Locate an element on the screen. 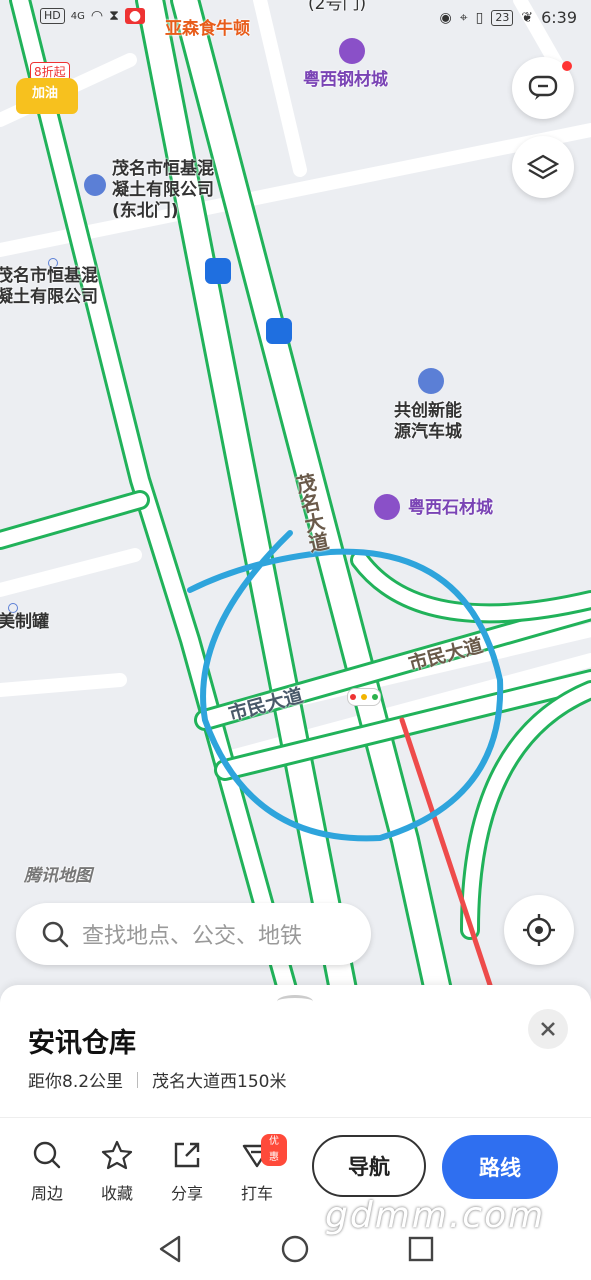 Image resolution: width=591 pixels, height=1280 pixels. route-button: 路线 is located at coordinates (500, 1167).